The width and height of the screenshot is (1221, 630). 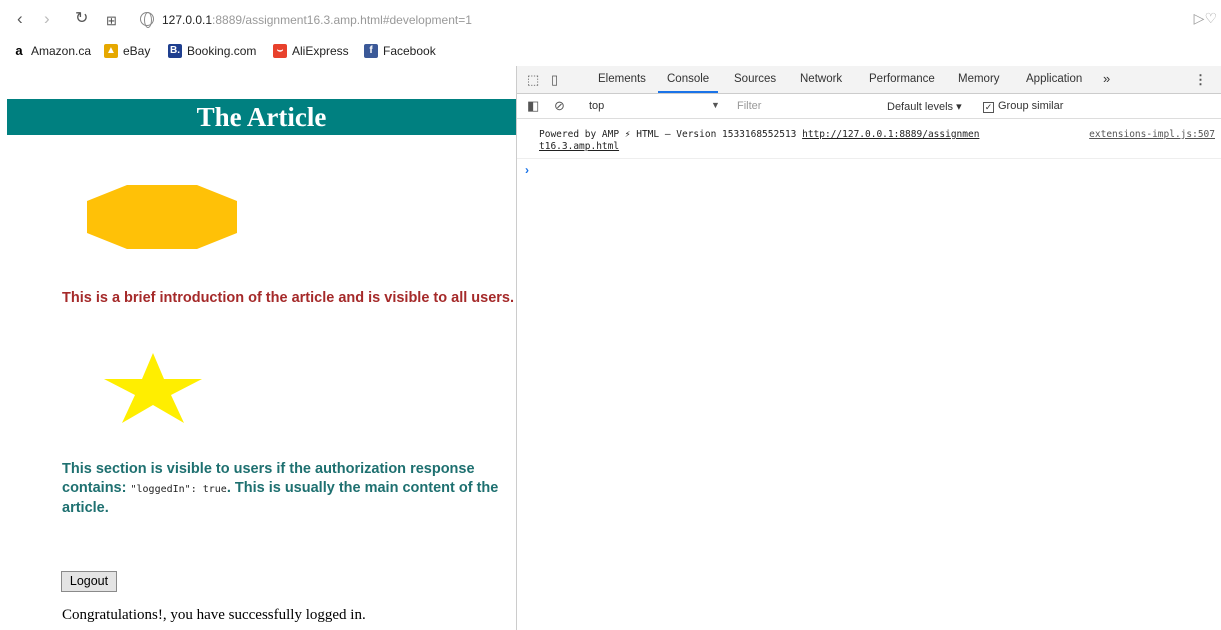 I want to click on bookmark-label: Facebook, so click(x=409, y=51).